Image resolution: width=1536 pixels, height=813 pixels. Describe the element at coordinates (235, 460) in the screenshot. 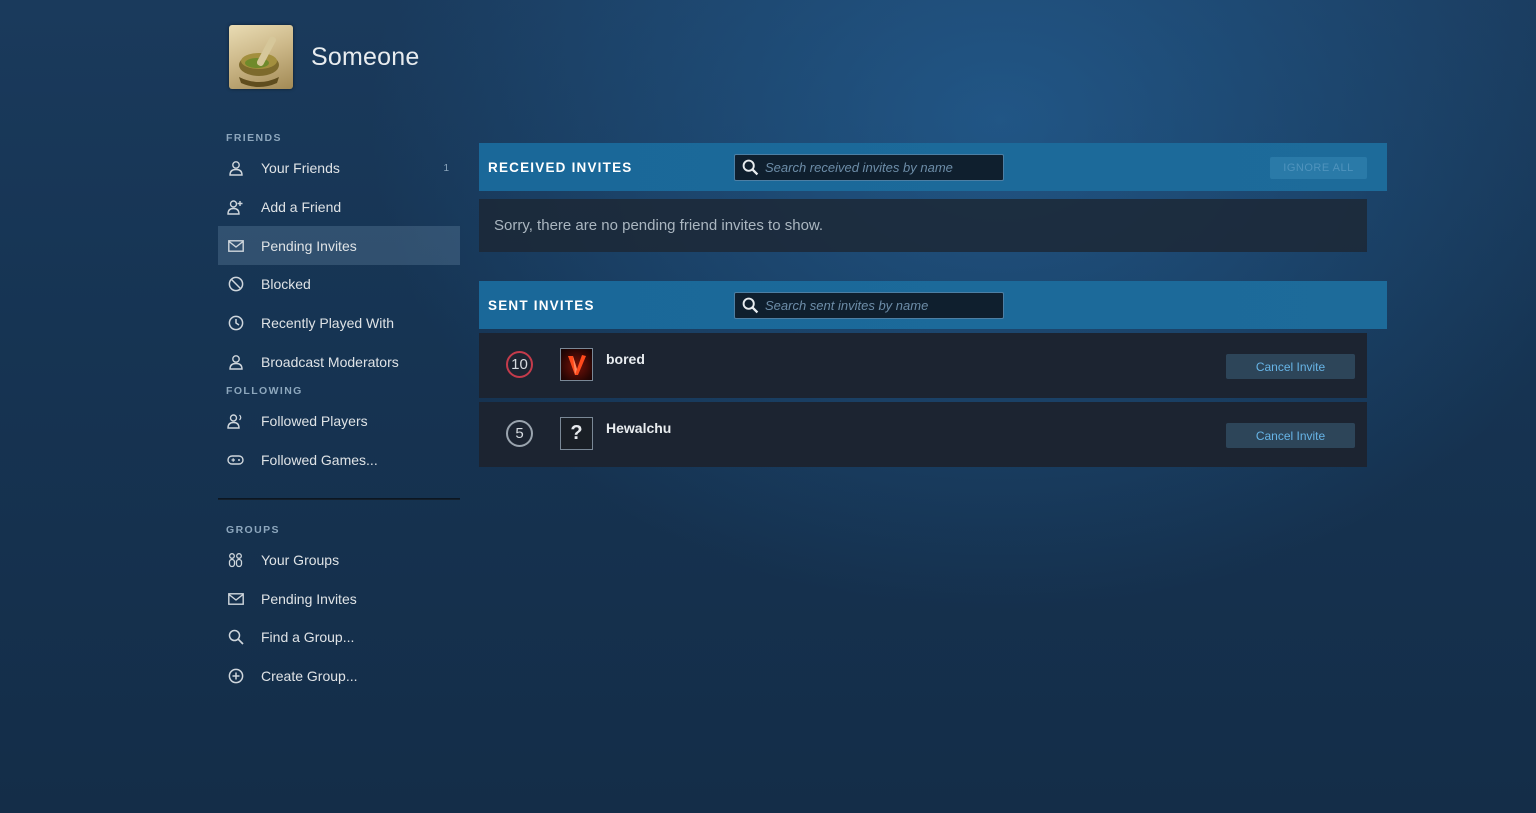

I see `gamepad-icon` at that location.